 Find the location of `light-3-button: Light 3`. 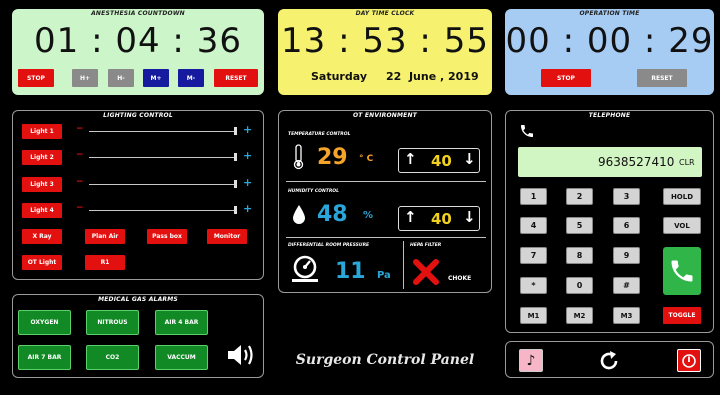

light-3-button: Light 3 is located at coordinates (42, 184).